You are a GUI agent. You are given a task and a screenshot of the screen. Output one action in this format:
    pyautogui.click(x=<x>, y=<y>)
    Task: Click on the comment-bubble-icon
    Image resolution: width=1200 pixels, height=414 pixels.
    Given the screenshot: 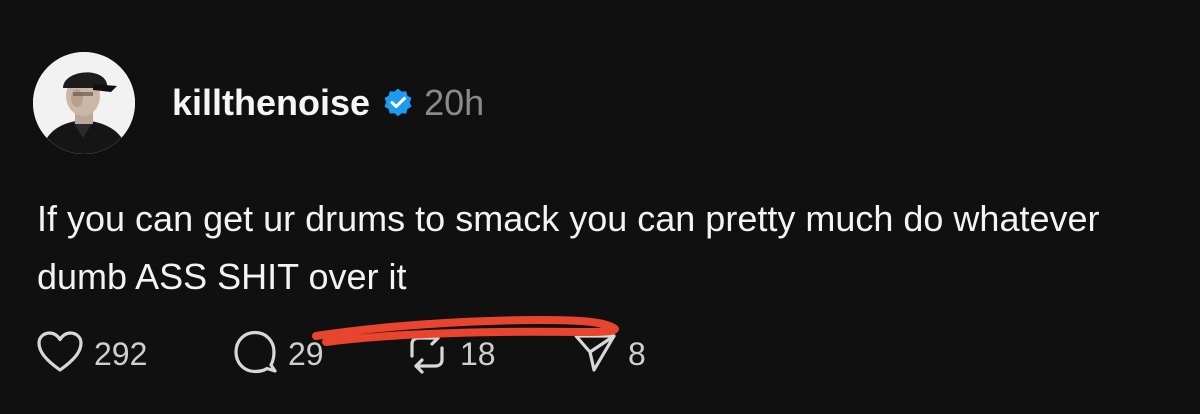 What is the action you would take?
    pyautogui.click(x=255, y=354)
    